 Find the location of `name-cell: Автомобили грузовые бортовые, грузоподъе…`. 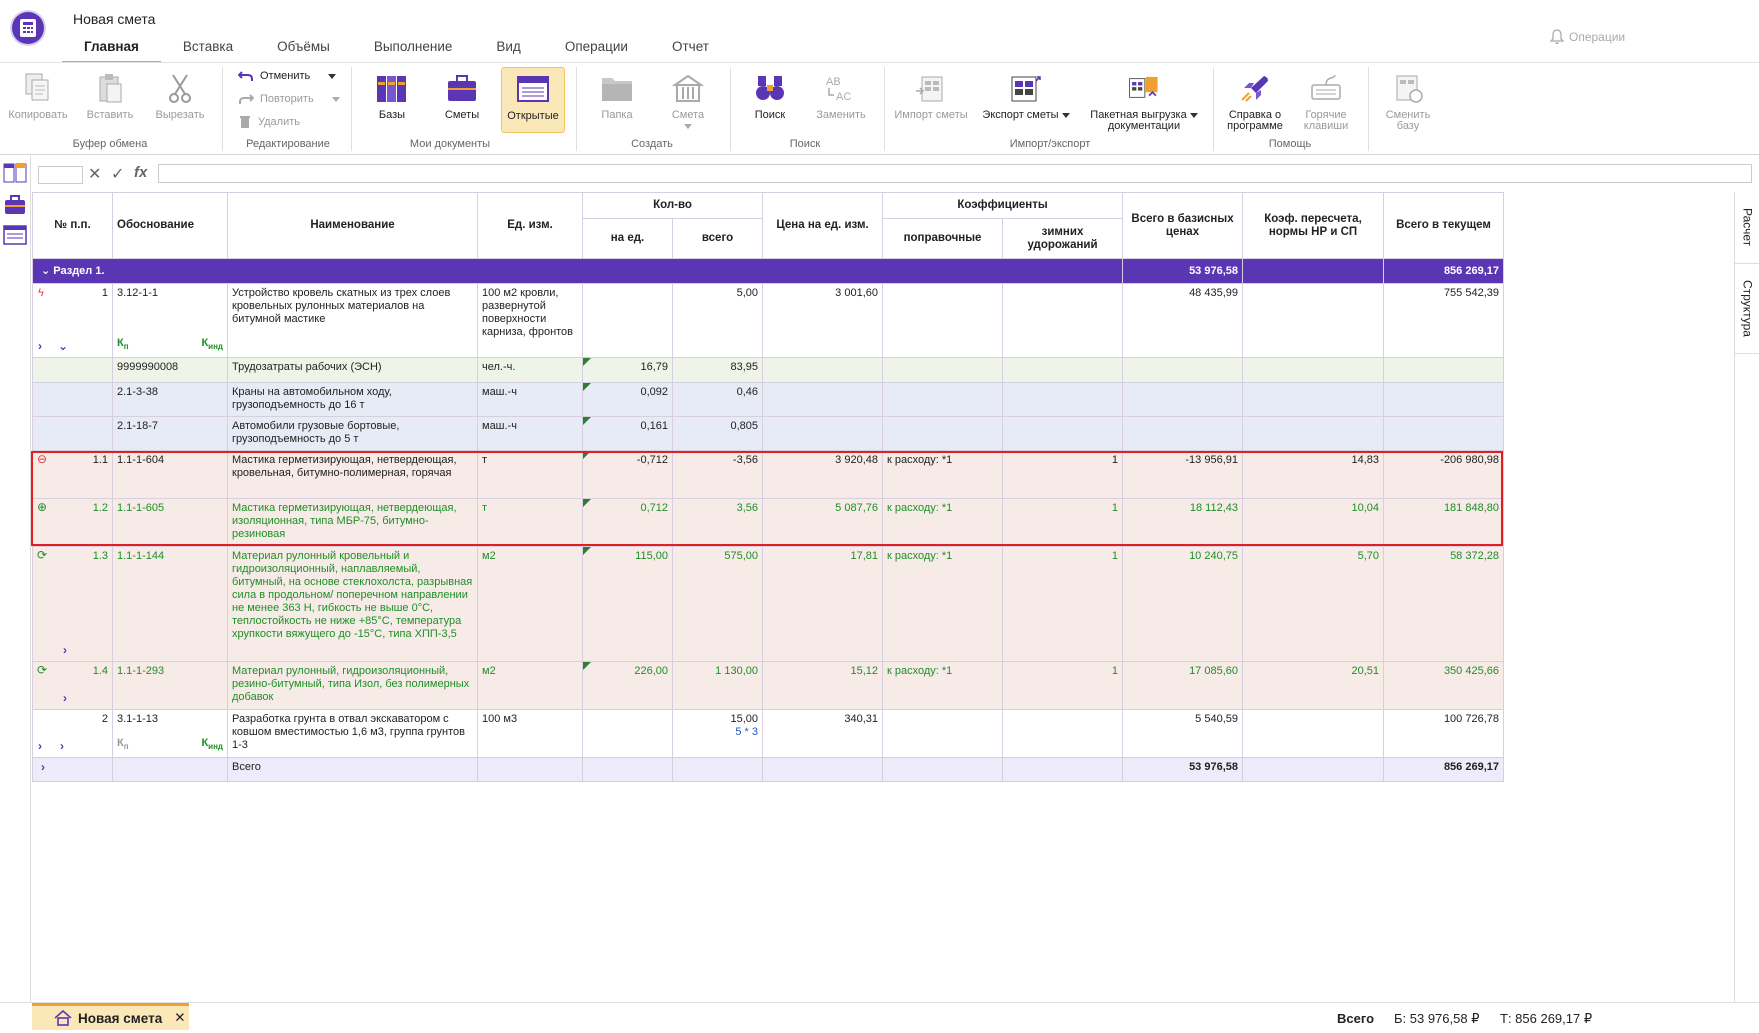

name-cell: Автомобили грузовые бортовые, грузоподъе… is located at coordinates (352, 433).